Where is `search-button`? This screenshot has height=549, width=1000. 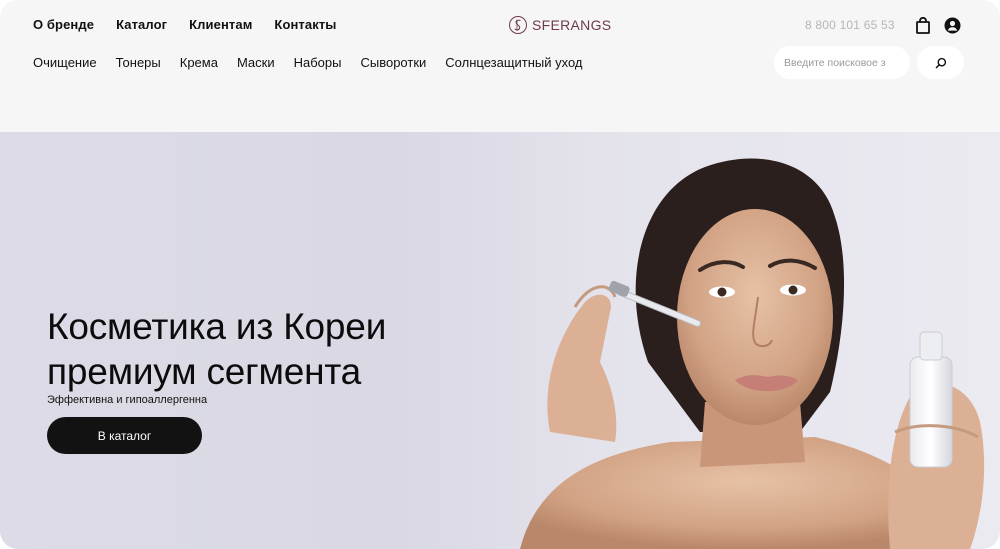
search-button is located at coordinates (940, 62).